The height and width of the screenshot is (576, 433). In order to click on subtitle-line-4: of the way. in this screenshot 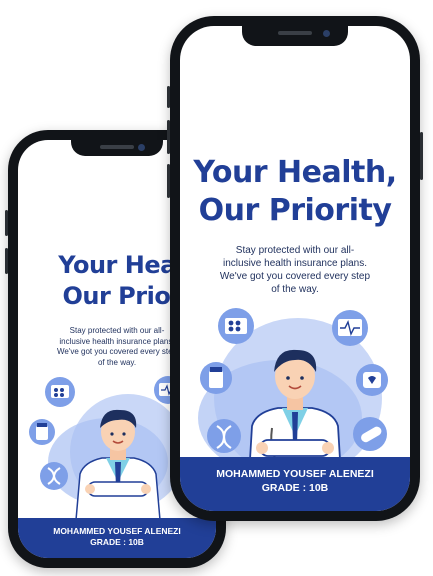, I will do `click(295, 289)`.